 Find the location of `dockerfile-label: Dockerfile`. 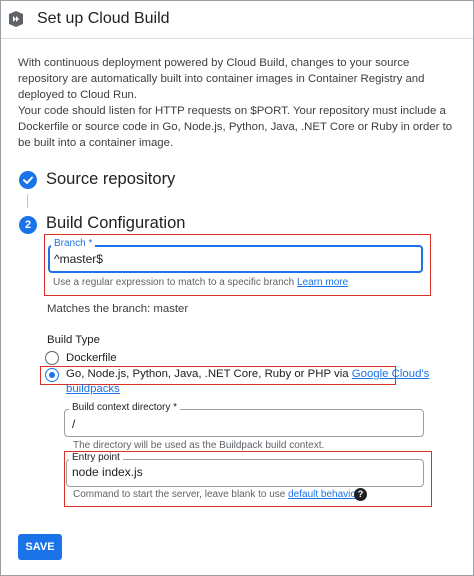

dockerfile-label: Dockerfile is located at coordinates (91, 358).